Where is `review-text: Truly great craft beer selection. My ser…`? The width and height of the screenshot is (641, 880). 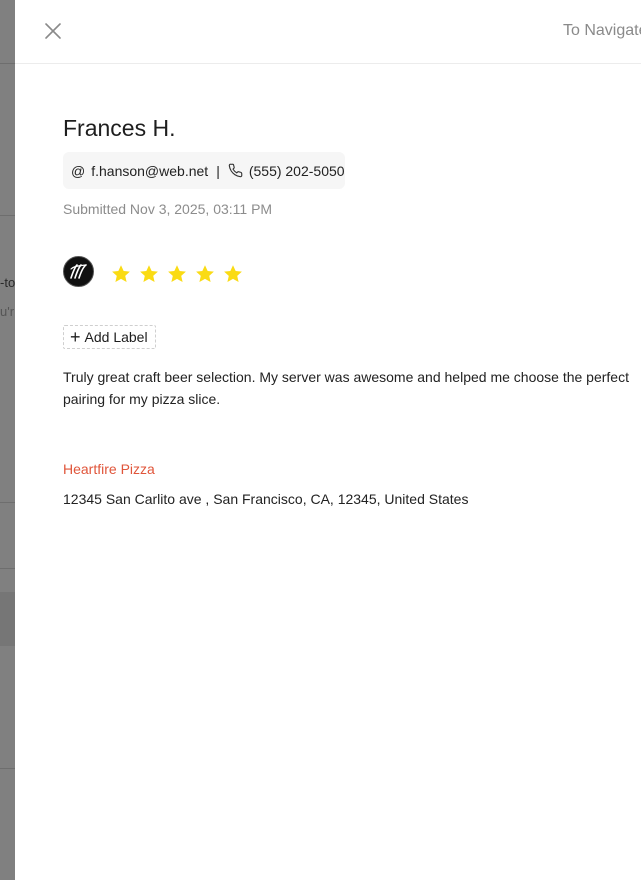 review-text: Truly great craft beer selection. My ser… is located at coordinates (346, 388).